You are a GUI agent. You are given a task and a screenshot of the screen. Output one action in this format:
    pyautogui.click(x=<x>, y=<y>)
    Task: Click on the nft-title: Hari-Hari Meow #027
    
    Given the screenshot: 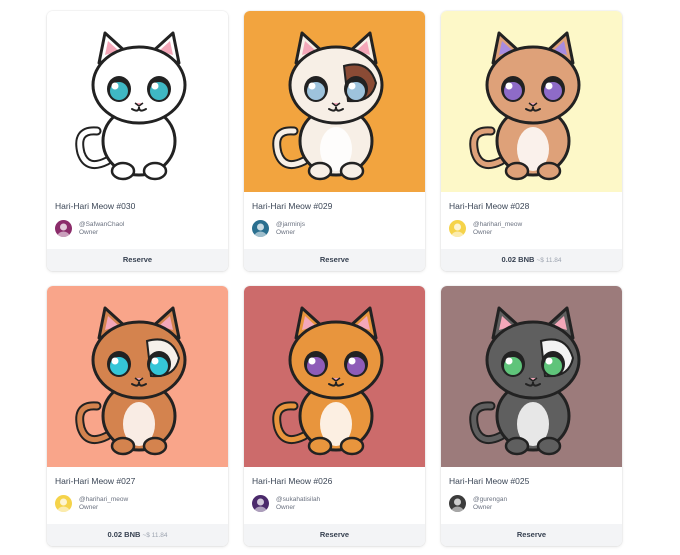 What is the action you would take?
    pyautogui.click(x=95, y=481)
    